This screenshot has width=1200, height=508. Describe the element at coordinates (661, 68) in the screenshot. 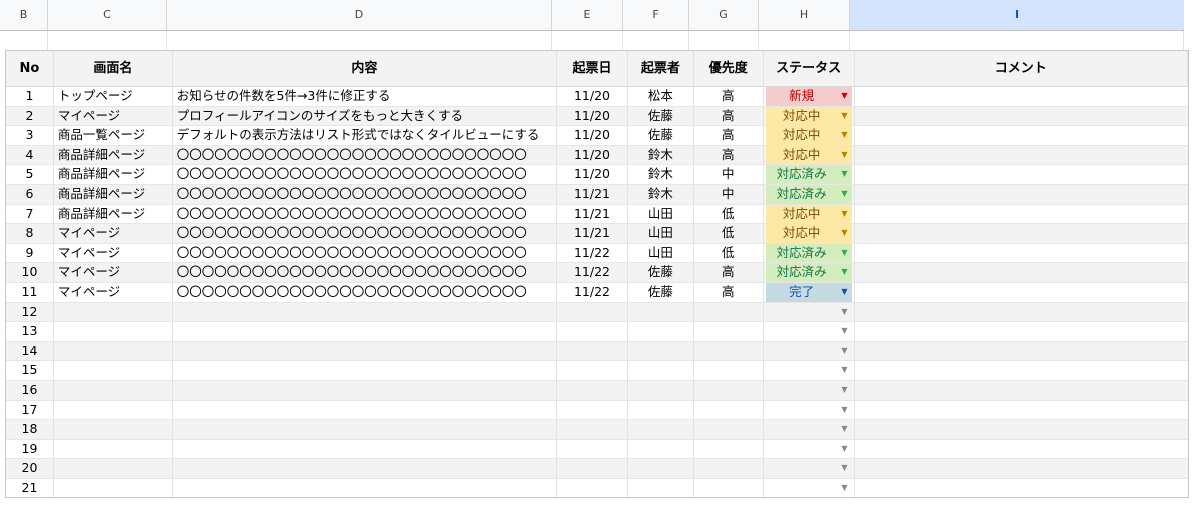

I see `header-author: 起票者` at that location.